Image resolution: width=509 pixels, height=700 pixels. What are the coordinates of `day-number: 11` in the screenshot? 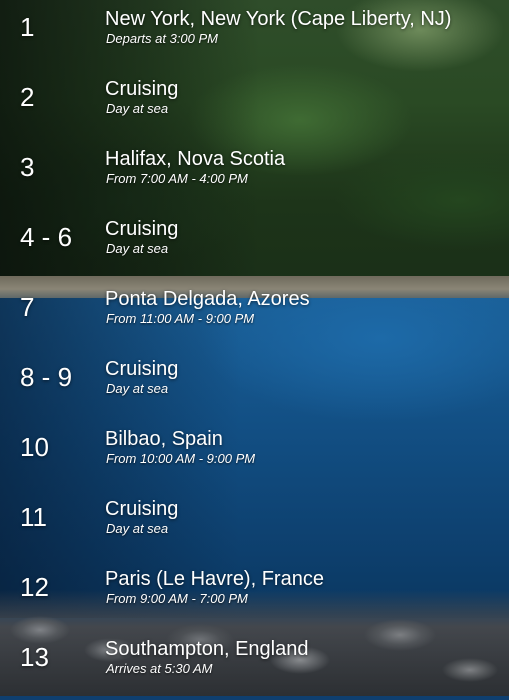 It's located at (33, 517).